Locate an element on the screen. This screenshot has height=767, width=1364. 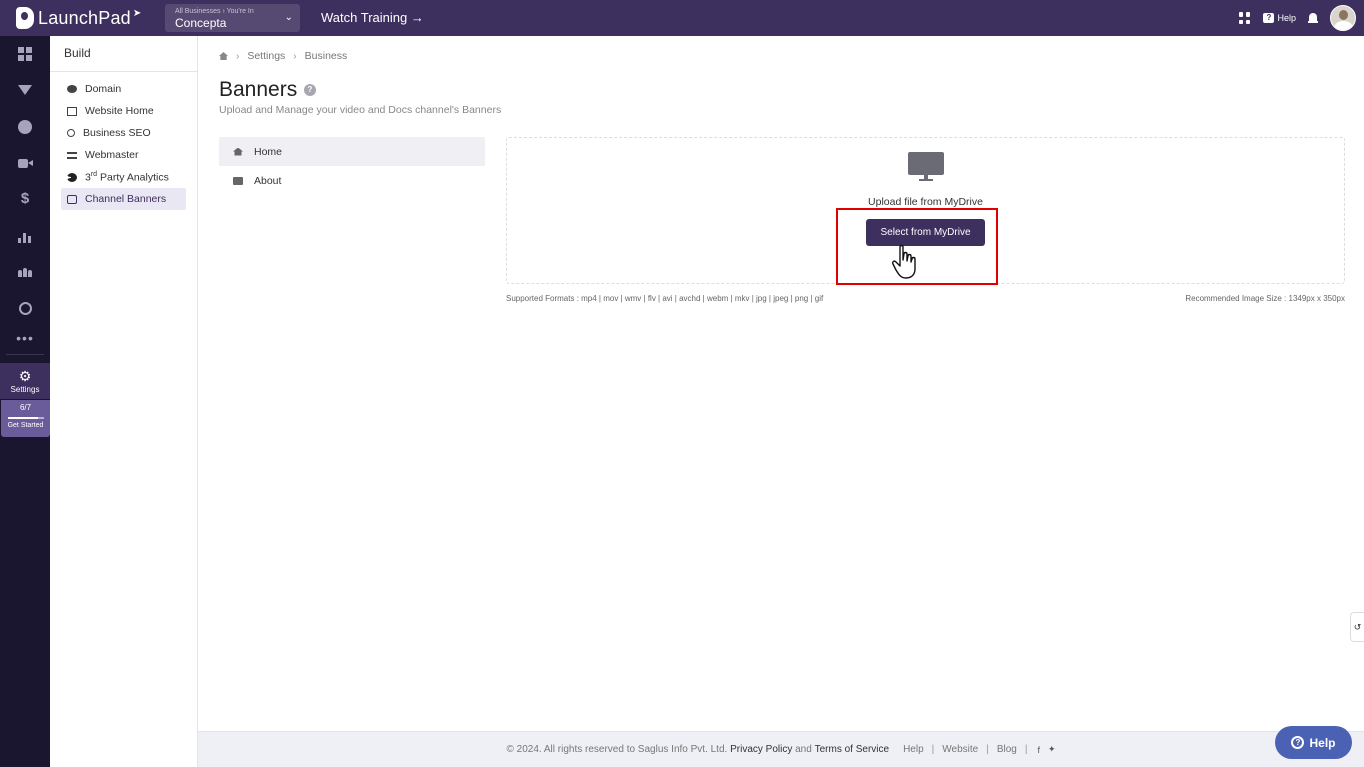
privacy-policy-link: Privacy Policy is located at coordinates (761, 749).